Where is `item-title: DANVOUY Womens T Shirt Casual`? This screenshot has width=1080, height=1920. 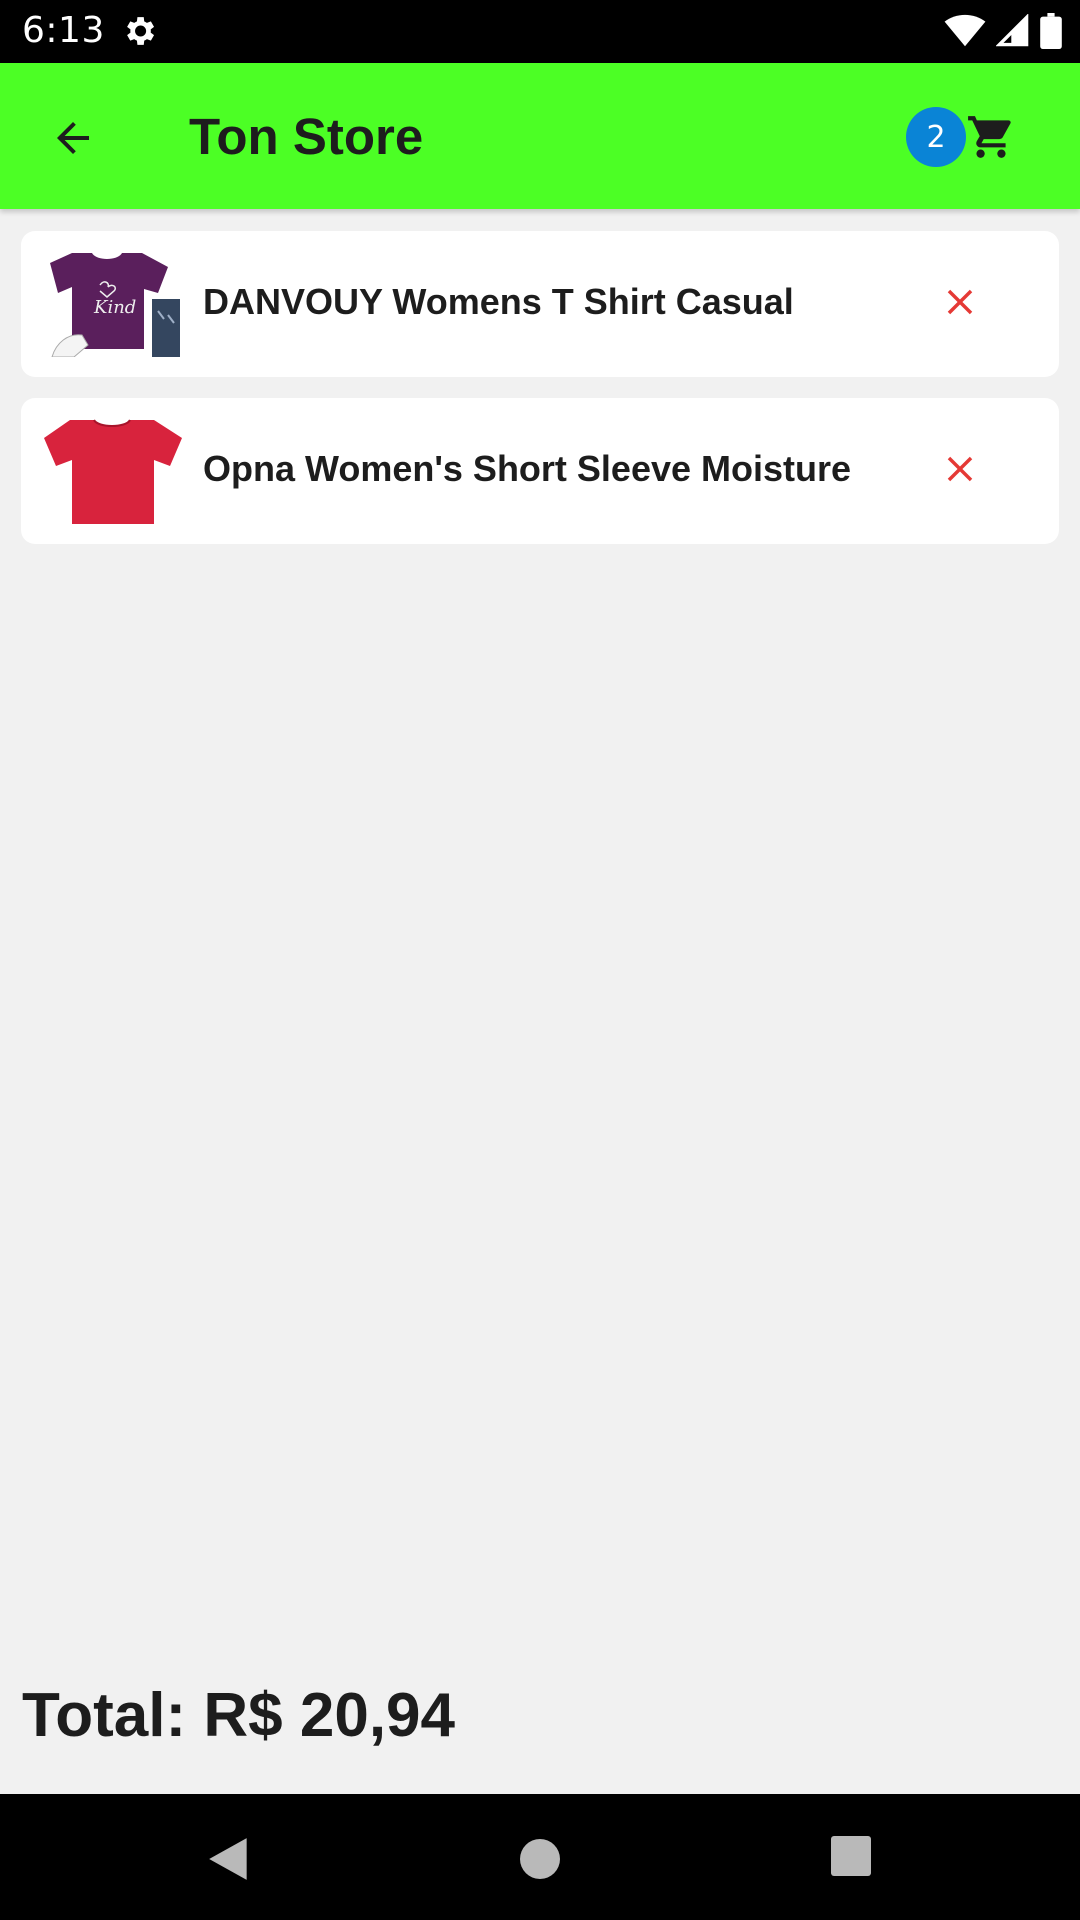 item-title: DANVOUY Womens T Shirt Casual is located at coordinates (498, 301).